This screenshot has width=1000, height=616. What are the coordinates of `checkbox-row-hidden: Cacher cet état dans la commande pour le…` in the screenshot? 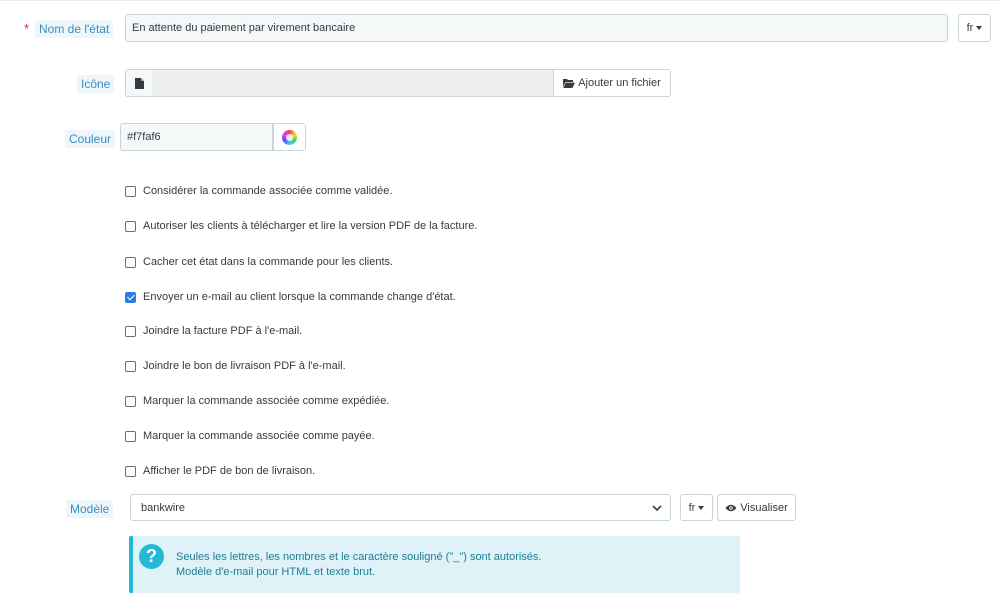 It's located at (259, 262).